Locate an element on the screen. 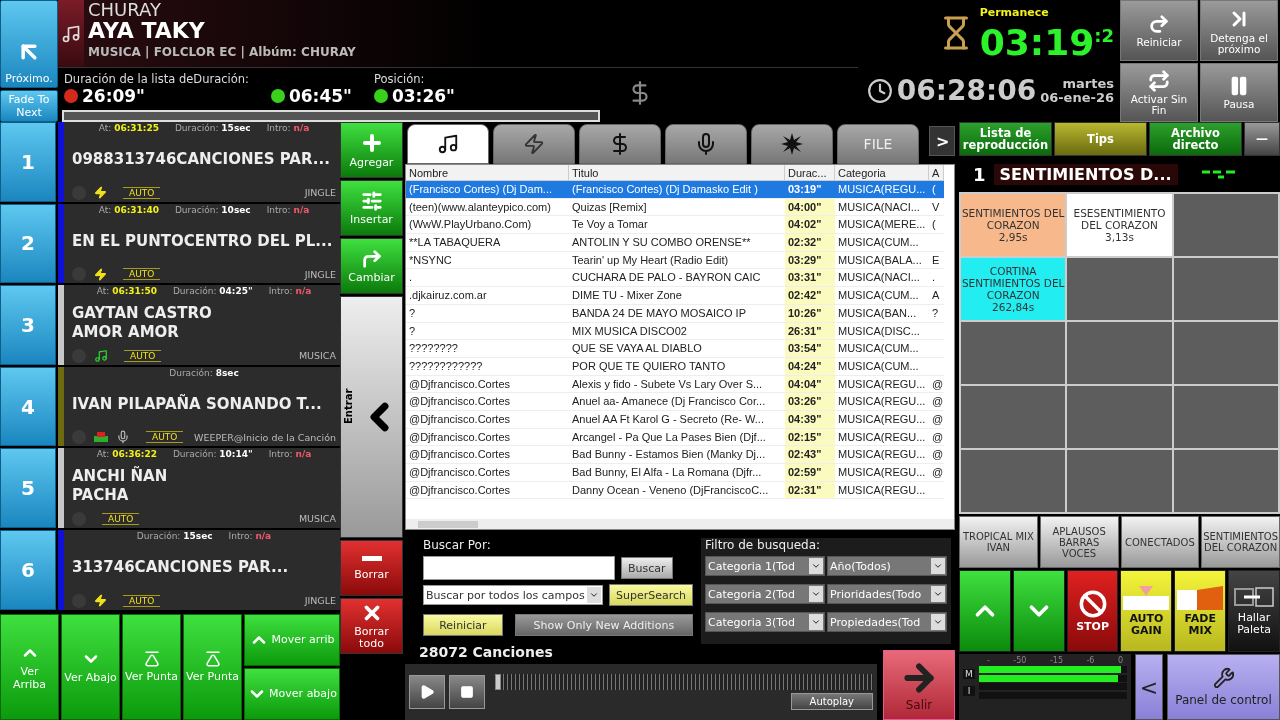 The image size is (1280, 720). gain-curve-icon is located at coordinates (1146, 597).